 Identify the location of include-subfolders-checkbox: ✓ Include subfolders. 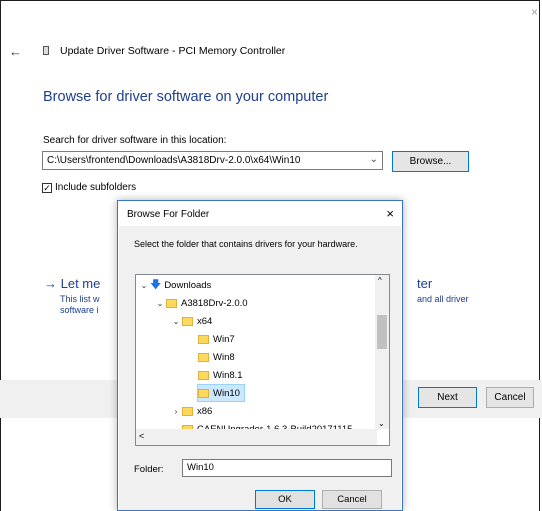
(89, 187).